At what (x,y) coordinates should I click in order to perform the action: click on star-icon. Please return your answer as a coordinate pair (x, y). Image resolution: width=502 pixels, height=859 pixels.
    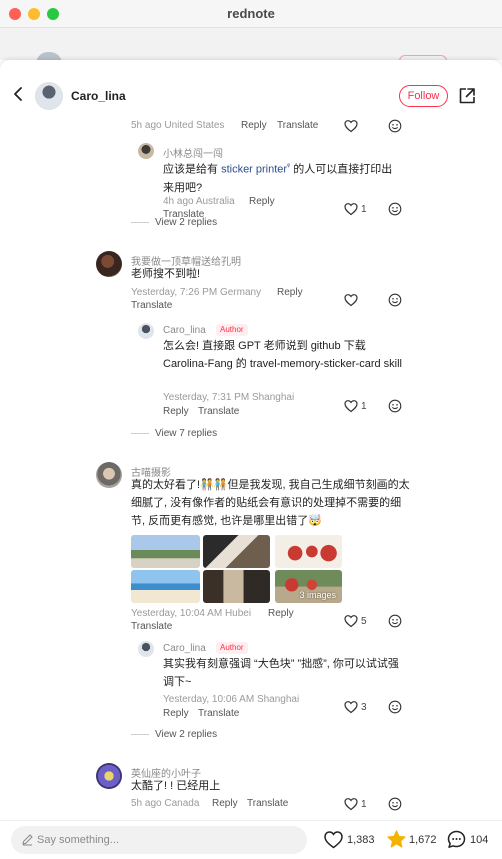
    Looking at the image, I should click on (396, 839).